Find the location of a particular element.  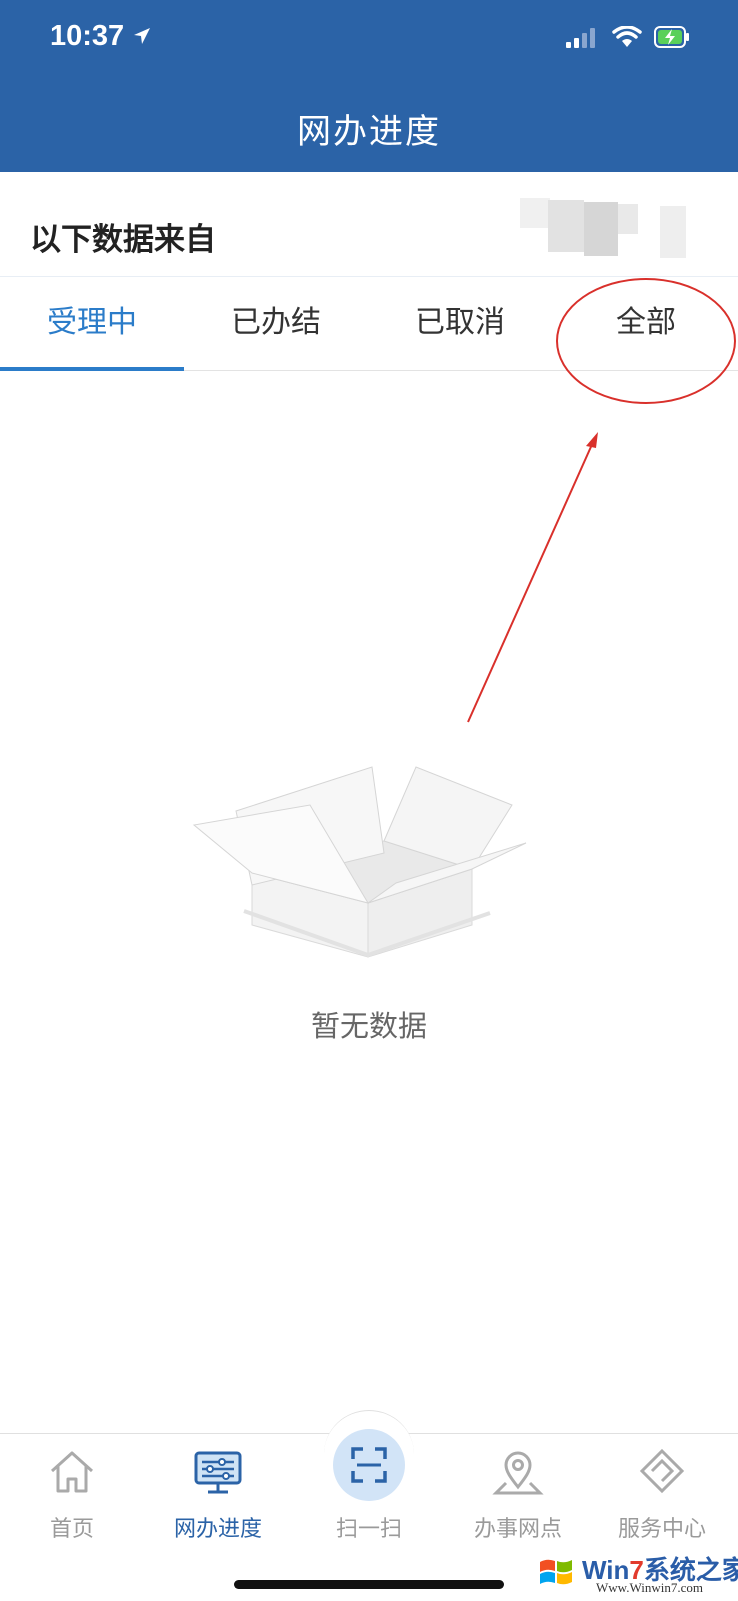

windows-logo-icon is located at coordinates (556, 1572).